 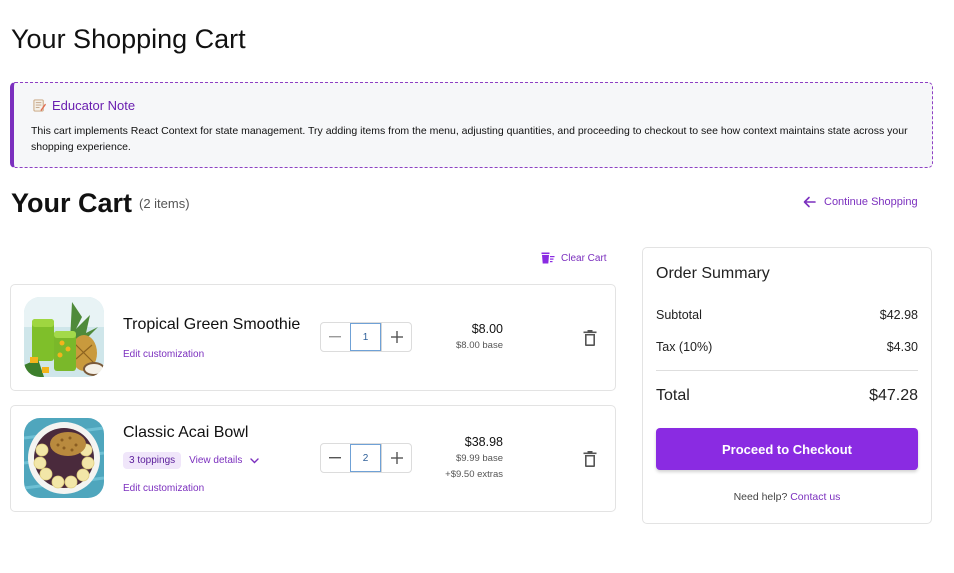 I want to click on item-extras-price: +$9.50 extras, so click(x=474, y=474).